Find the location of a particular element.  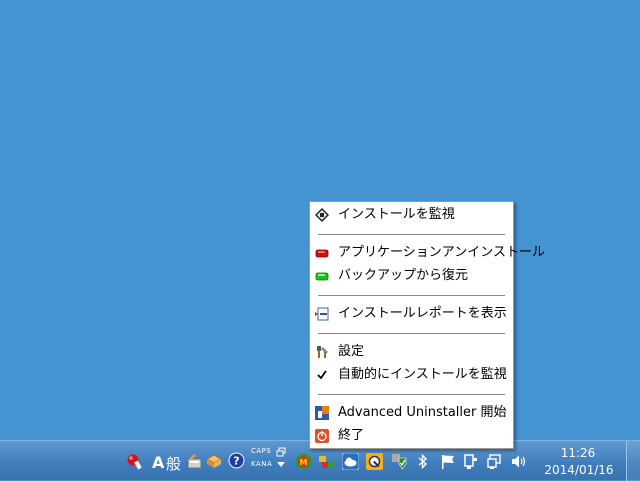

menu-item-label: アプリケーションアンインストール is located at coordinates (441, 252).